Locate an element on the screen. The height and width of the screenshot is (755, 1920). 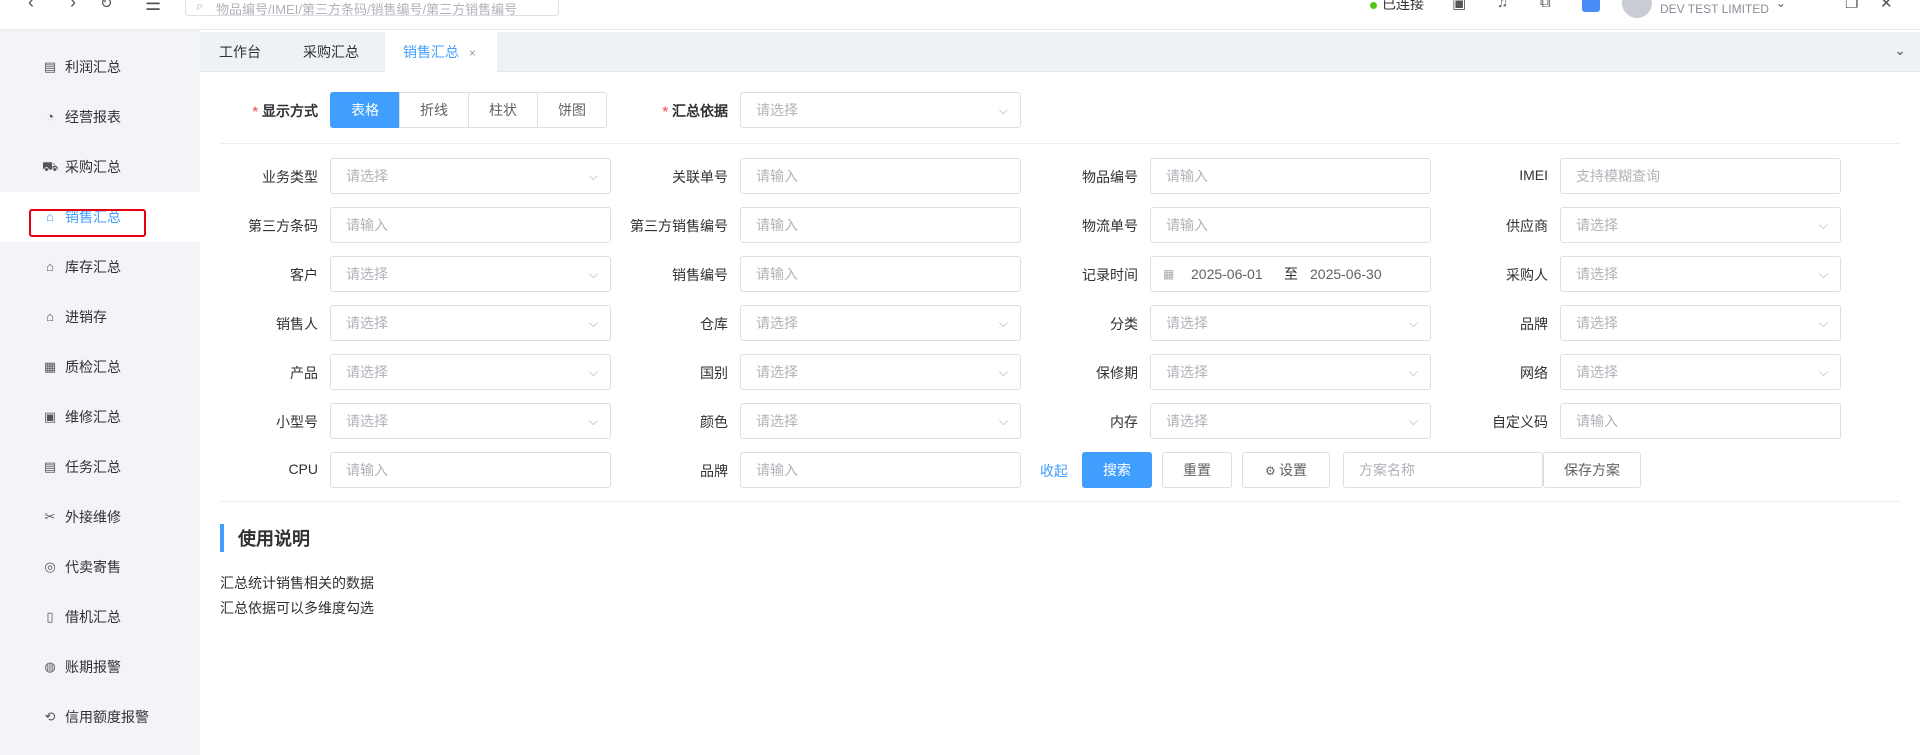
bell-icon: ♫ is located at coordinates (1502, 5).